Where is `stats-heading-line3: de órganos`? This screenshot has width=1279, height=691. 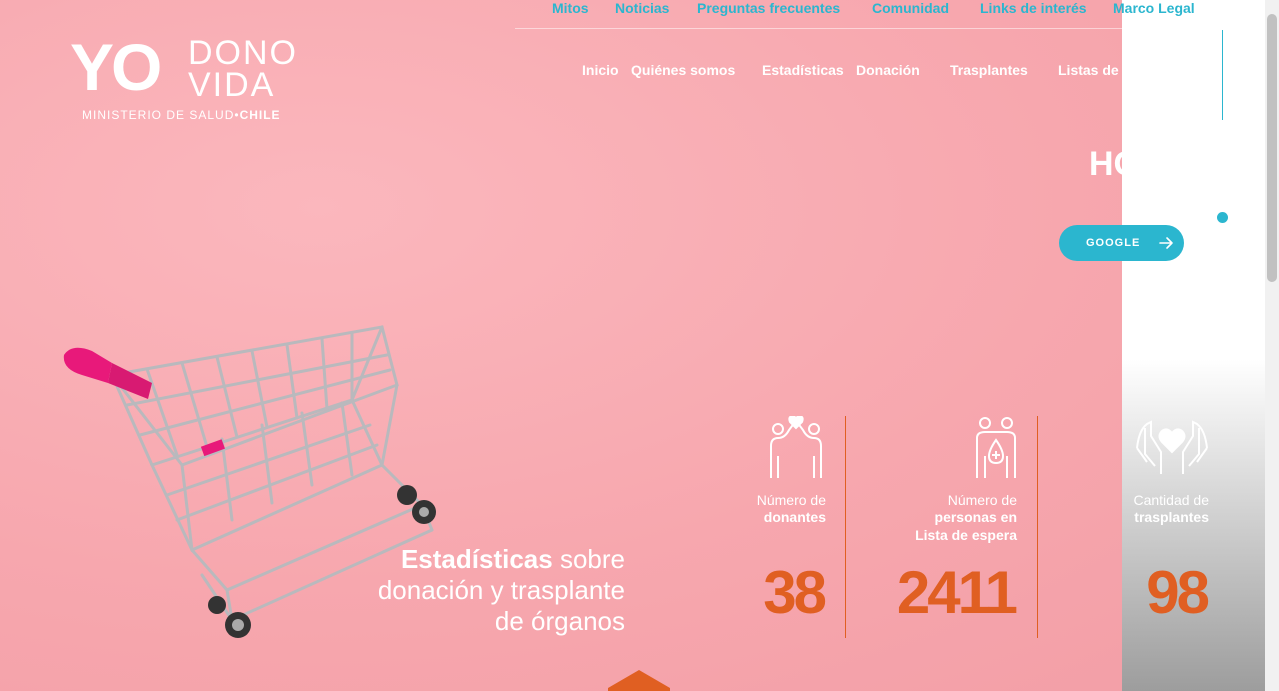
stats-heading-line3: de órganos is located at coordinates (559, 621).